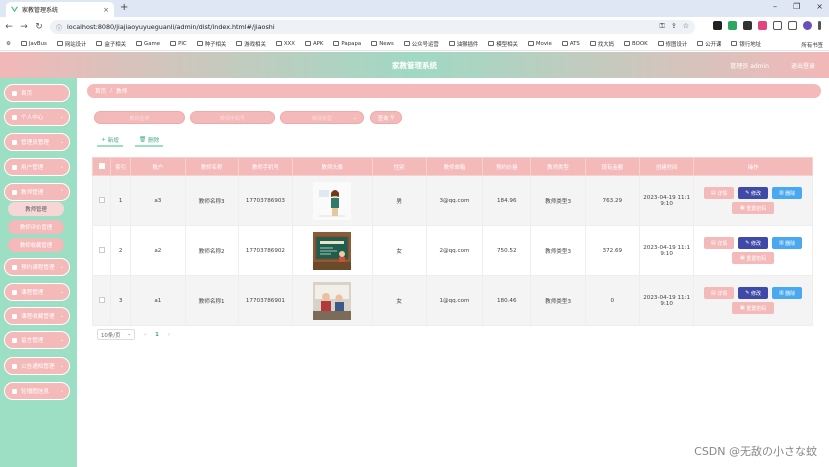 The height and width of the screenshot is (467, 829). What do you see at coordinates (101, 166) in the screenshot?
I see `select-all-checkbox` at bounding box center [101, 166].